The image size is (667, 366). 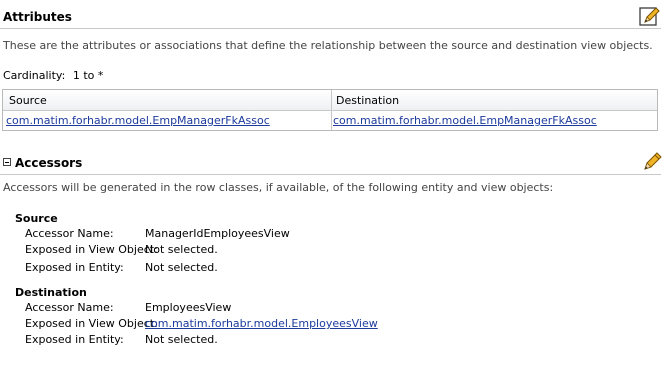 What do you see at coordinates (28, 100) in the screenshot?
I see `column-header-source: Source` at bounding box center [28, 100].